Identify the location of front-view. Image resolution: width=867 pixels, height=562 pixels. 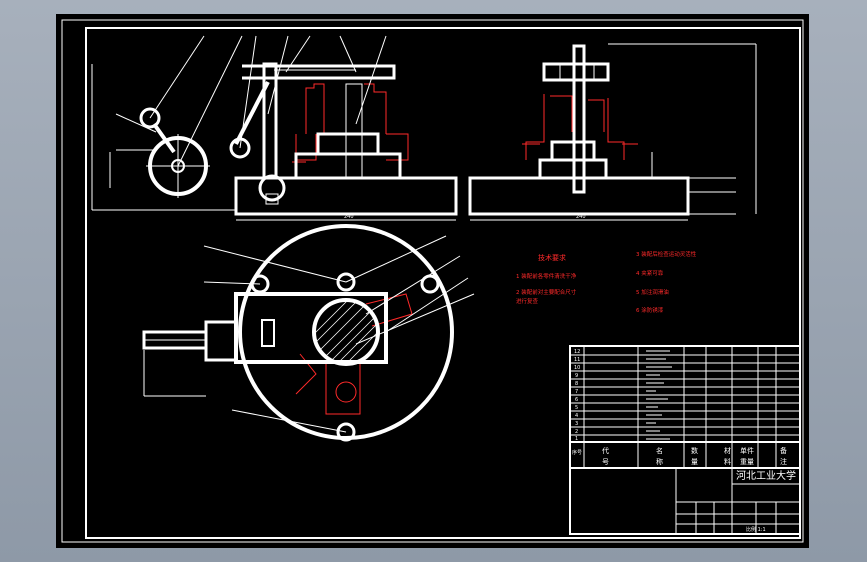
(274, 128).